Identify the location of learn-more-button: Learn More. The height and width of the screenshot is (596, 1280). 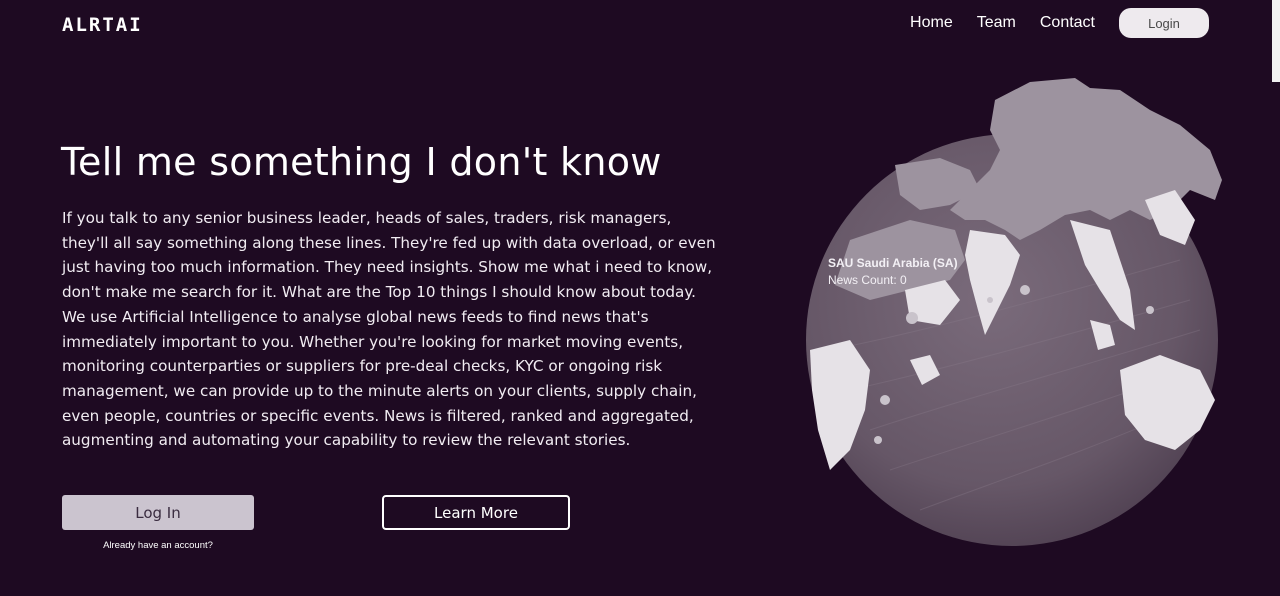
(476, 512).